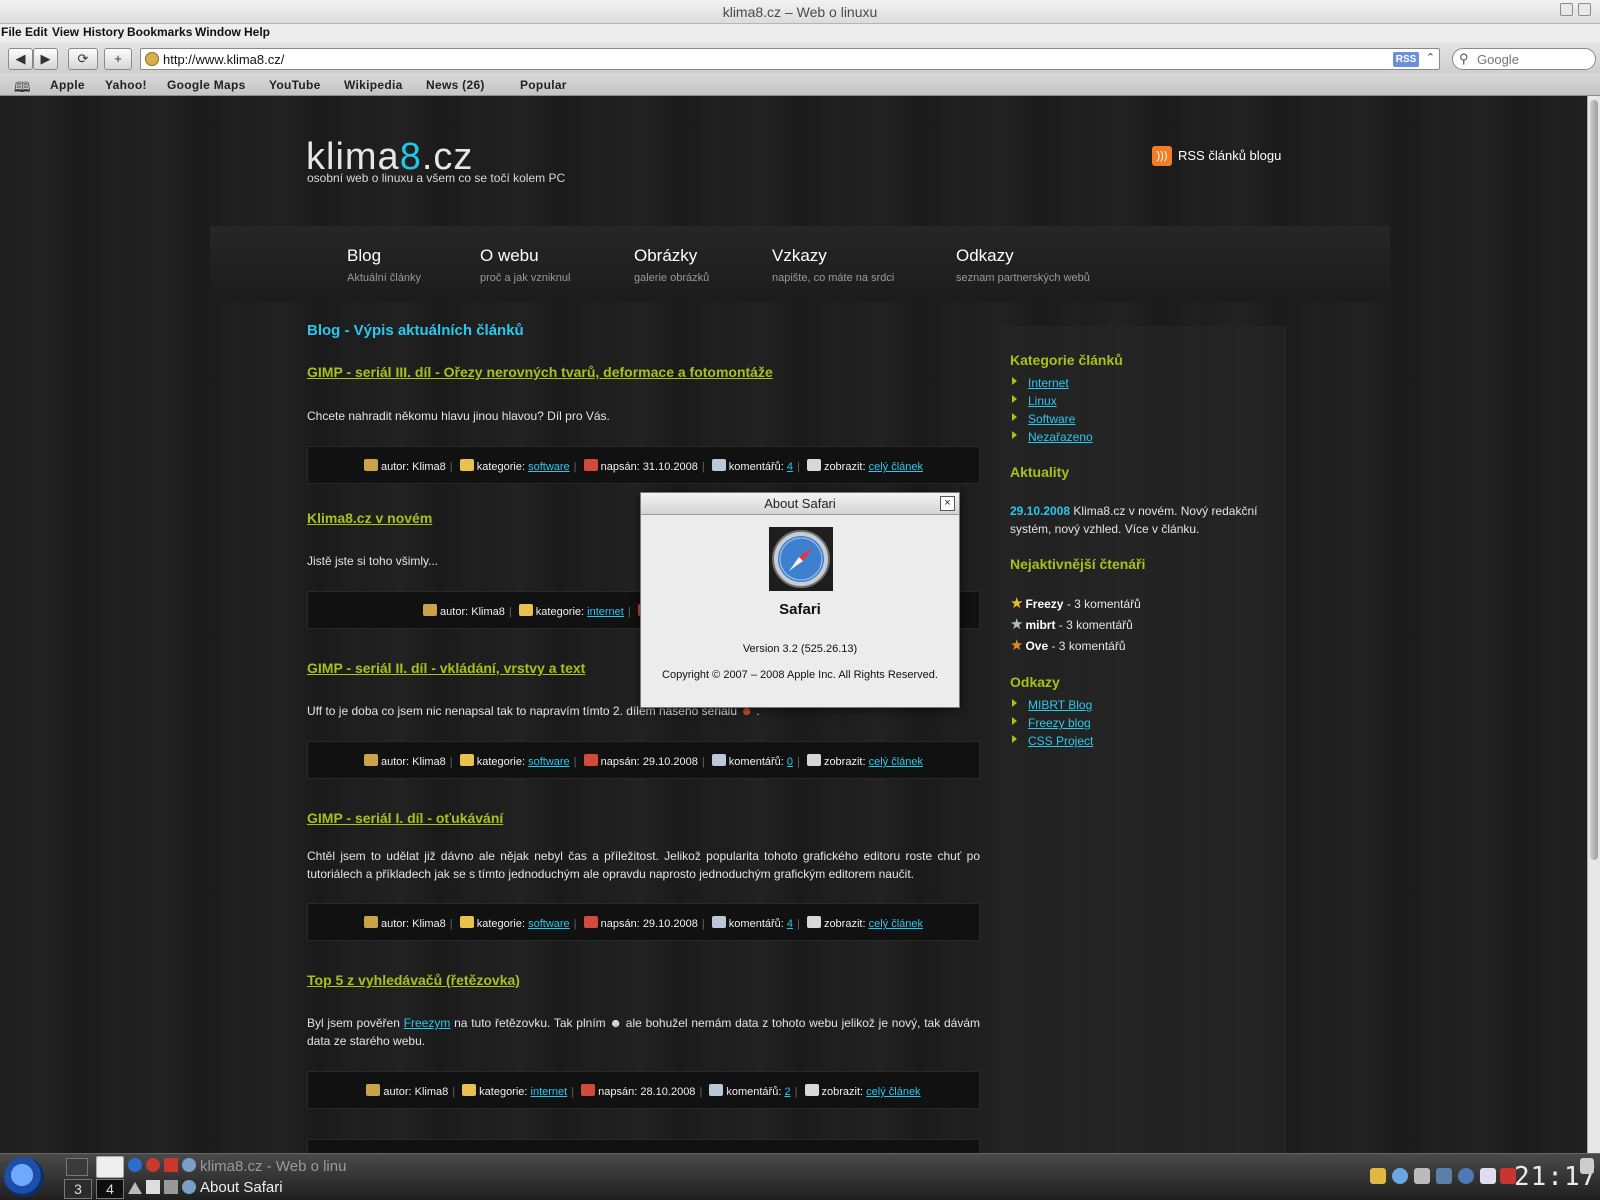 The image size is (1600, 1200). What do you see at coordinates (1584, 9) in the screenshot?
I see `maximize-button` at bounding box center [1584, 9].